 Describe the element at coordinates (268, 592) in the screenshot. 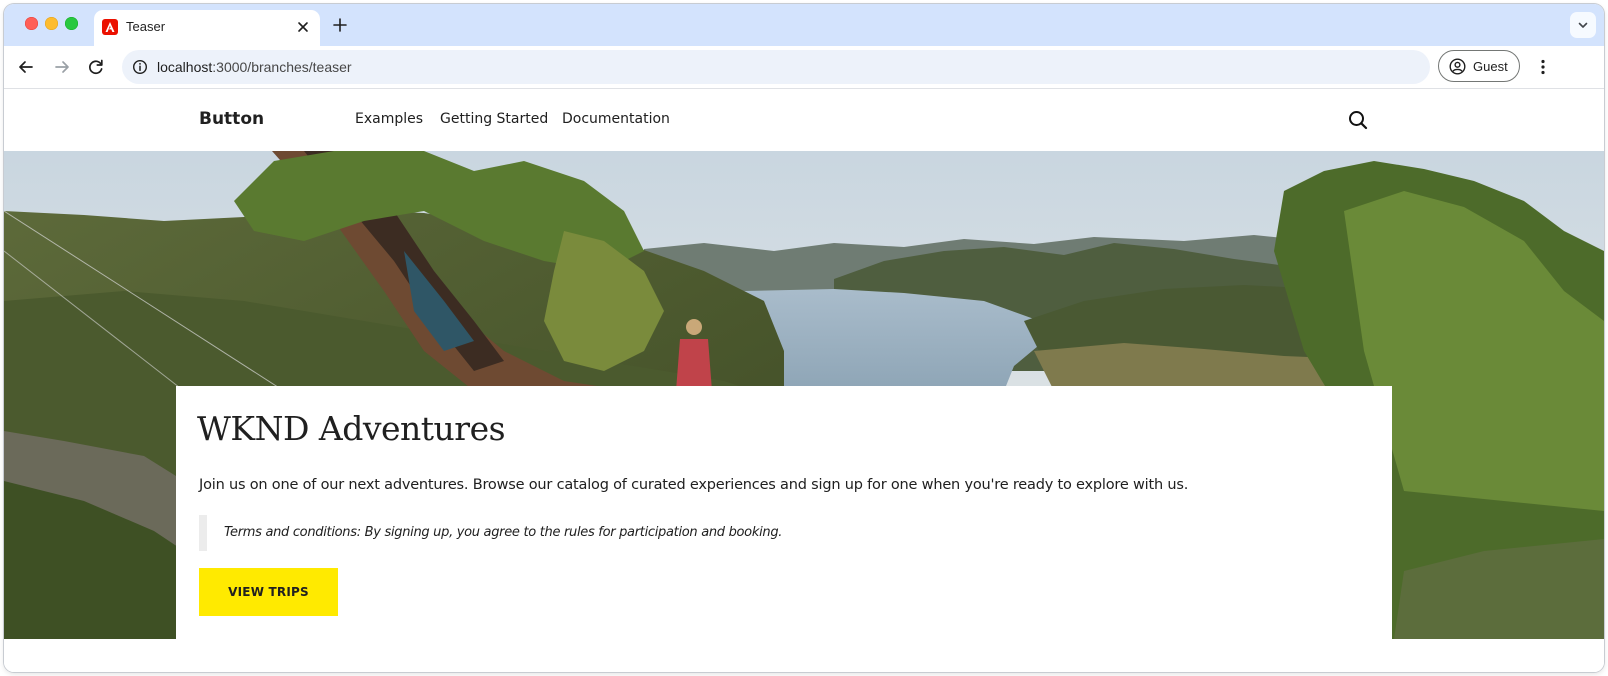

I see `view-trips-button: VIEW TRIPS` at that location.